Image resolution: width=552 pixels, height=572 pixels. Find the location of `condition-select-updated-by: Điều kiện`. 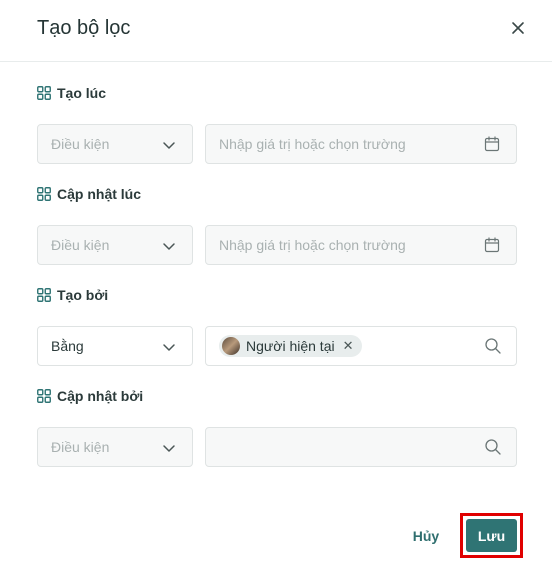

condition-select-updated-by: Điều kiện is located at coordinates (115, 447).